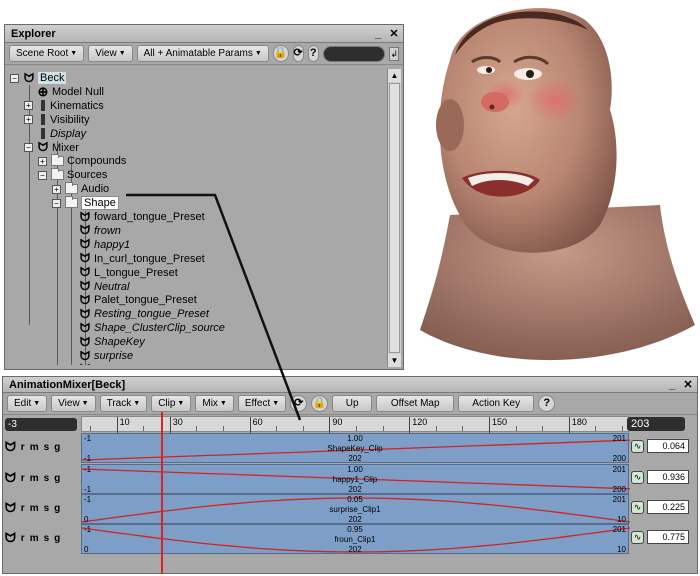 The width and height of the screenshot is (700, 576). I want to click on tree-node: − Sources, so click(72, 175).